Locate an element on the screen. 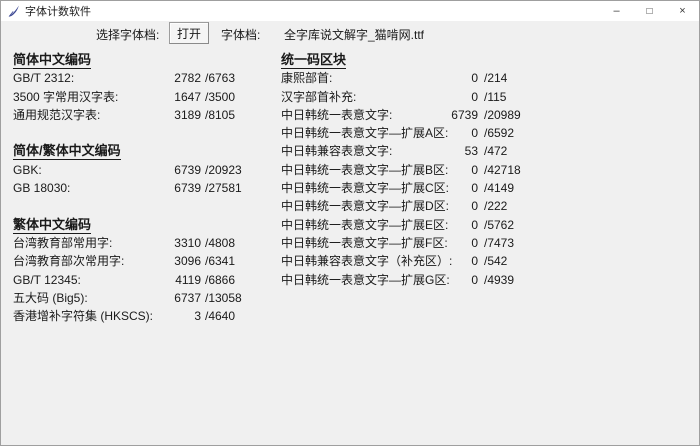  stat-row: GB/T 2312: 2782/6763 is located at coordinates (144, 78).